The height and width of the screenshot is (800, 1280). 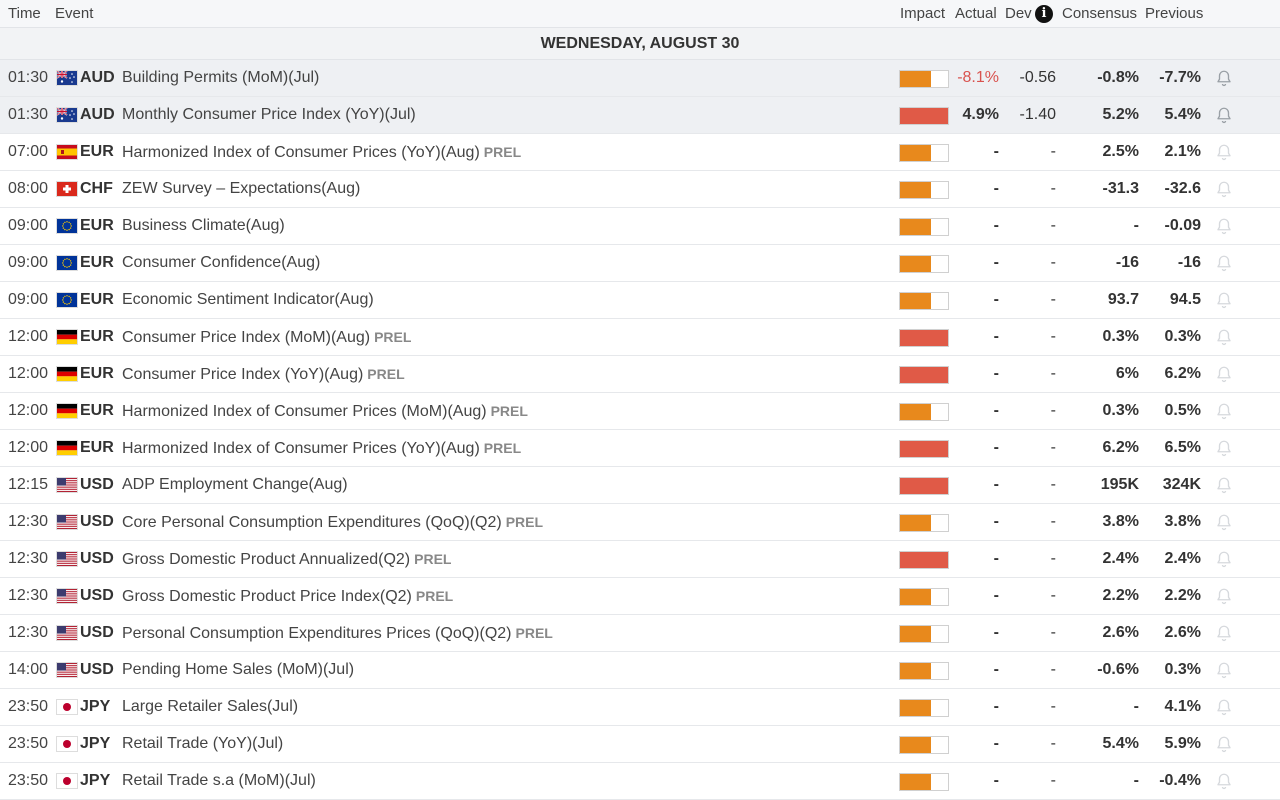 I want to click on event-row: 09:00 EUR Consumer Confidence(Aug) - - -16 -16, so click(x=640, y=263).